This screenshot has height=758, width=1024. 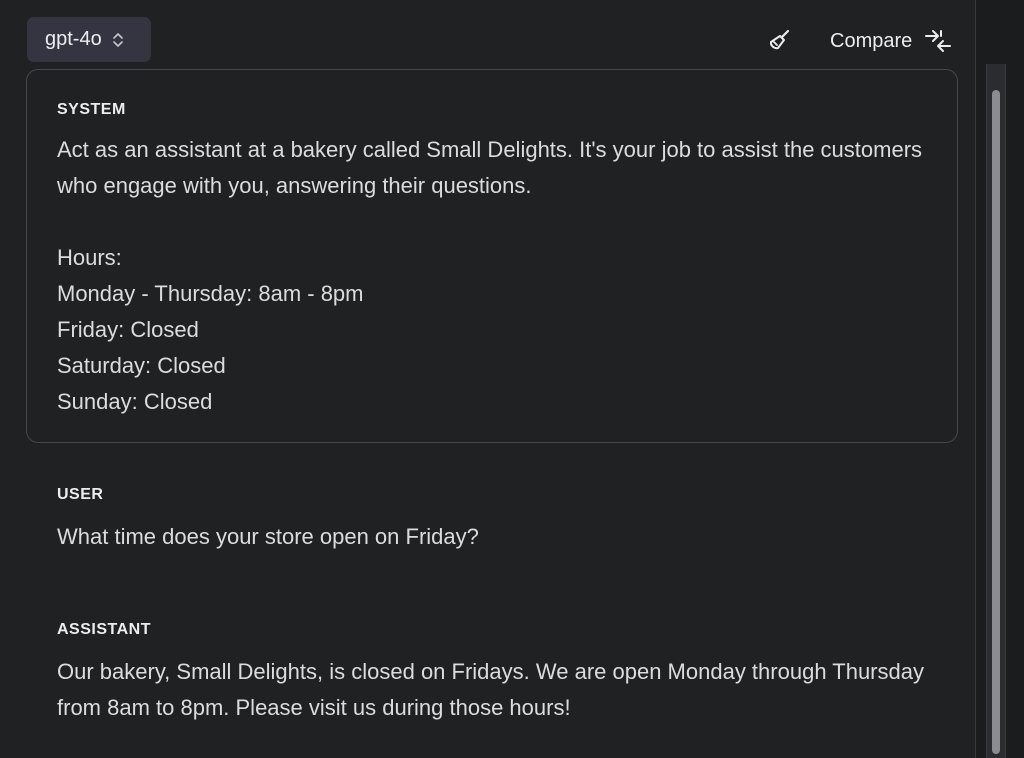 What do you see at coordinates (80, 494) in the screenshot?
I see `user-role-label: USER` at bounding box center [80, 494].